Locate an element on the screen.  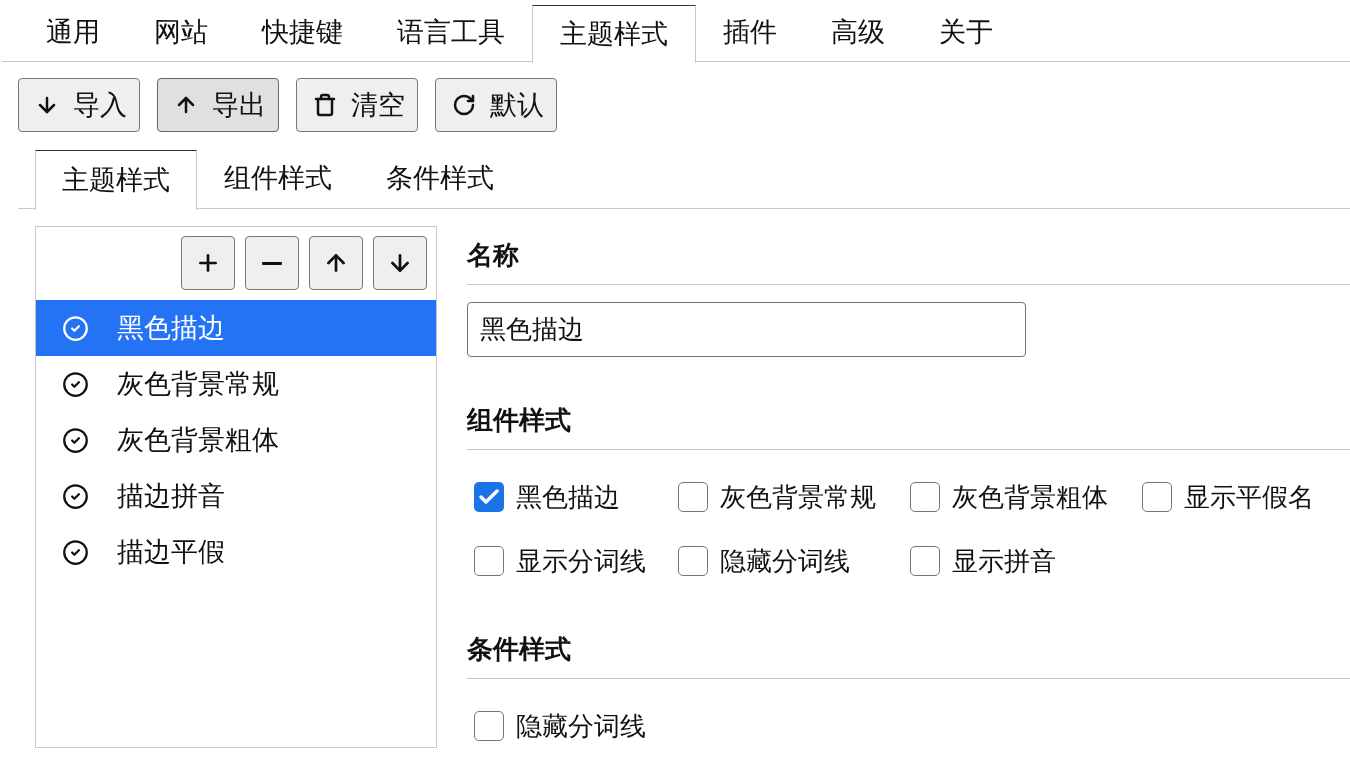
checkbox-label: 灰色背景常规 is located at coordinates (798, 497).